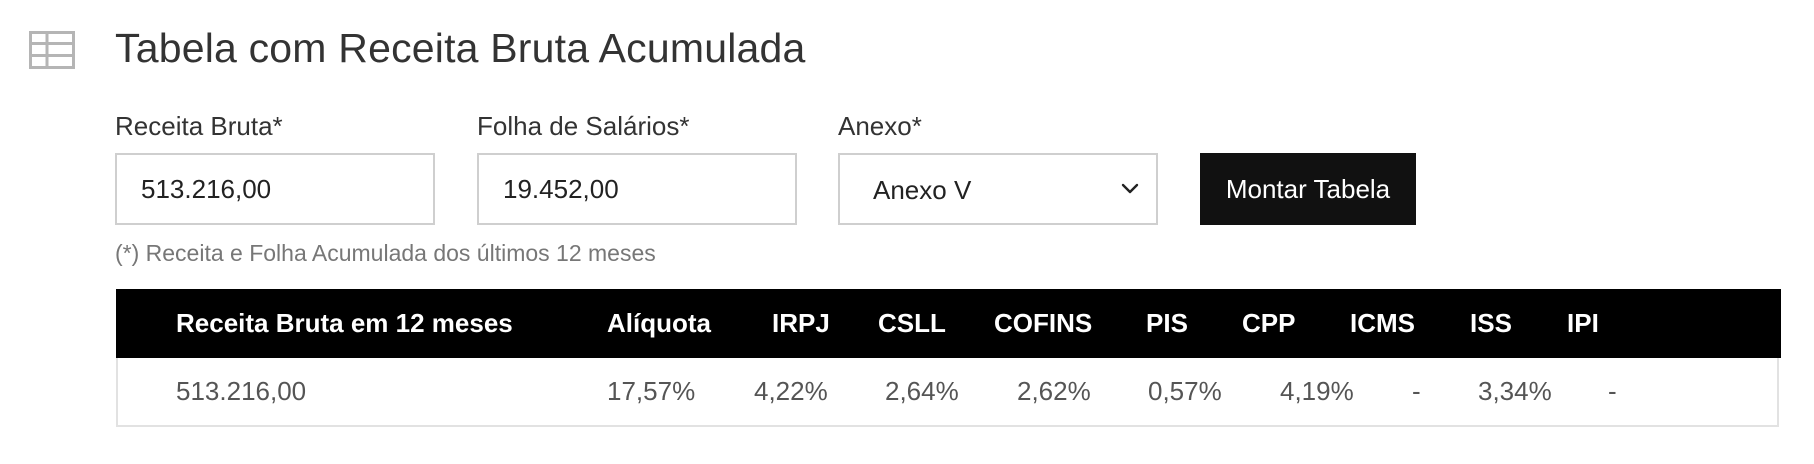  What do you see at coordinates (1043, 323) in the screenshot?
I see `column-header-cofins: COFINS` at bounding box center [1043, 323].